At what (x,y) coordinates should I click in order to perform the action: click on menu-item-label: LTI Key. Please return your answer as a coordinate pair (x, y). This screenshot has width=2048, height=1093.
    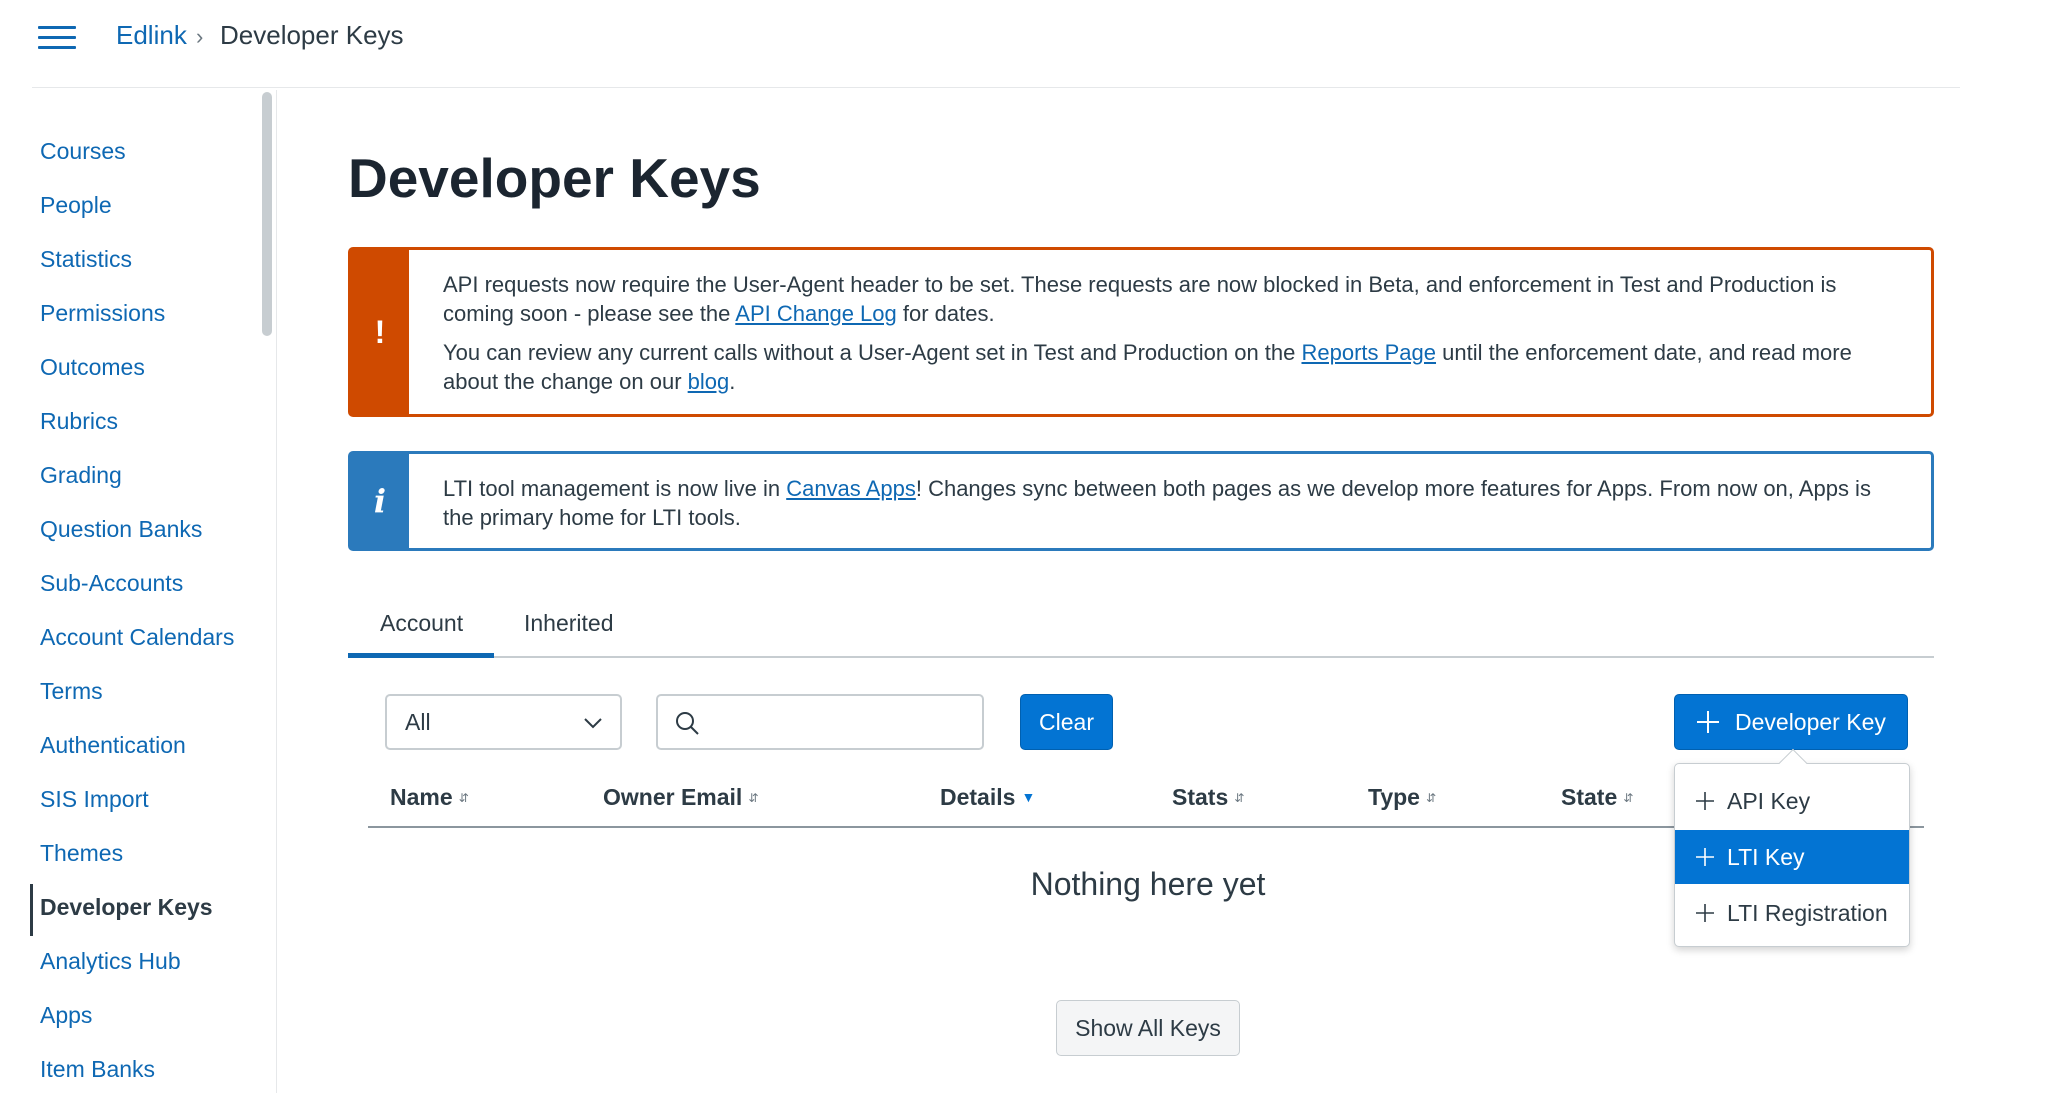
    Looking at the image, I should click on (1766, 857).